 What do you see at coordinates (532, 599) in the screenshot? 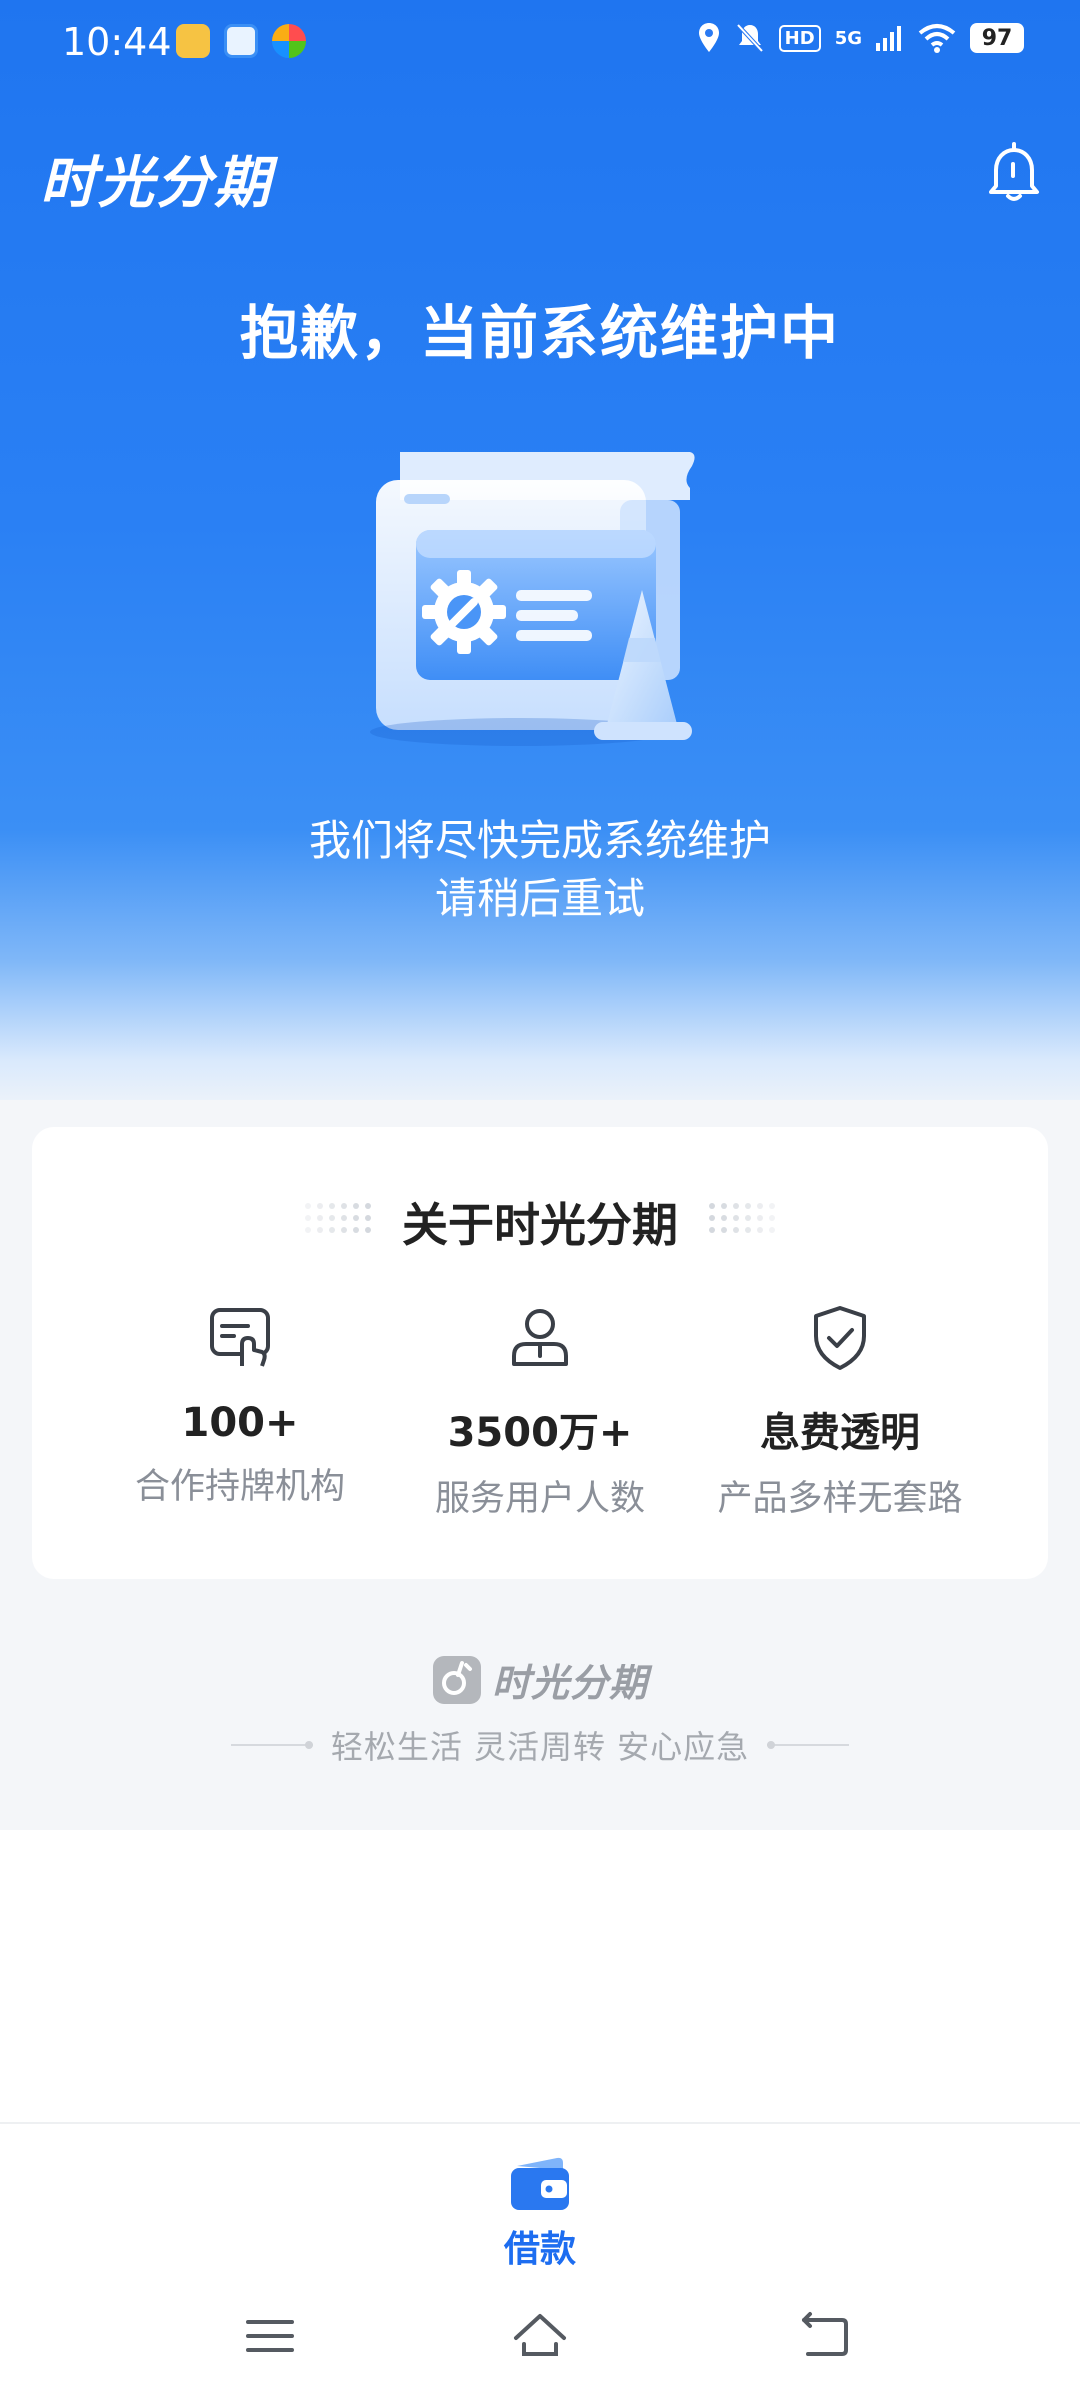
I see `maintenance-illustration` at bounding box center [532, 599].